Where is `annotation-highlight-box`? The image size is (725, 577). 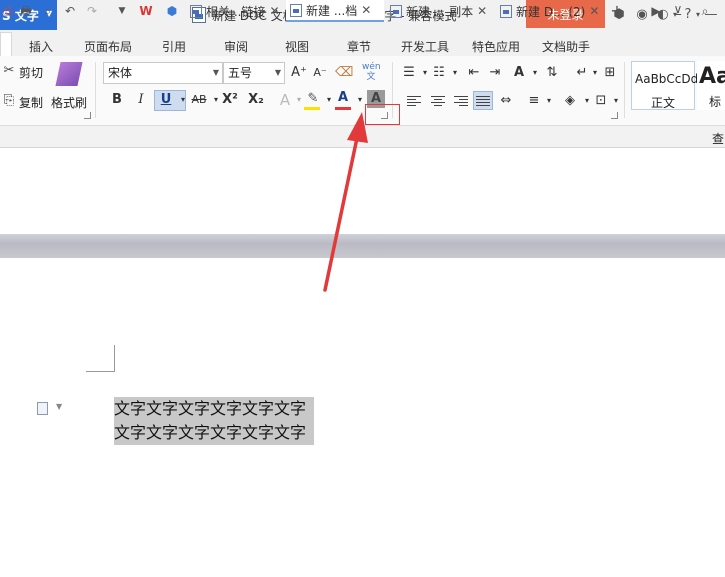 annotation-highlight-box is located at coordinates (382, 114).